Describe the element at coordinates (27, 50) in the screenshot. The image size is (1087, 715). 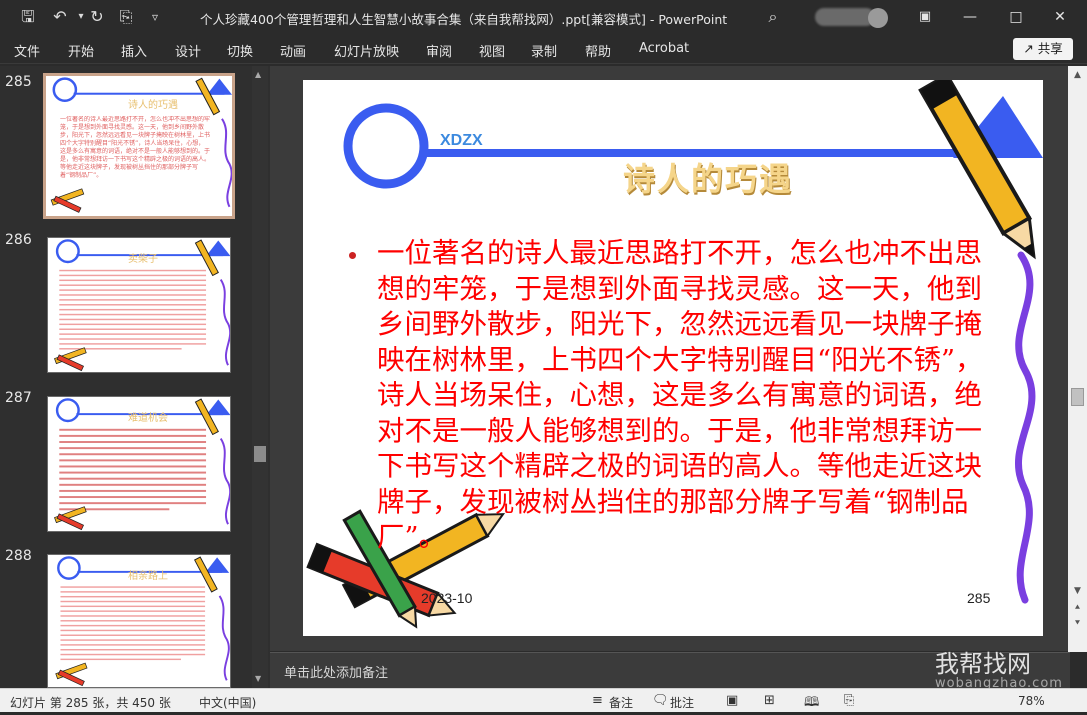
I see `tab-file: 文件` at that location.